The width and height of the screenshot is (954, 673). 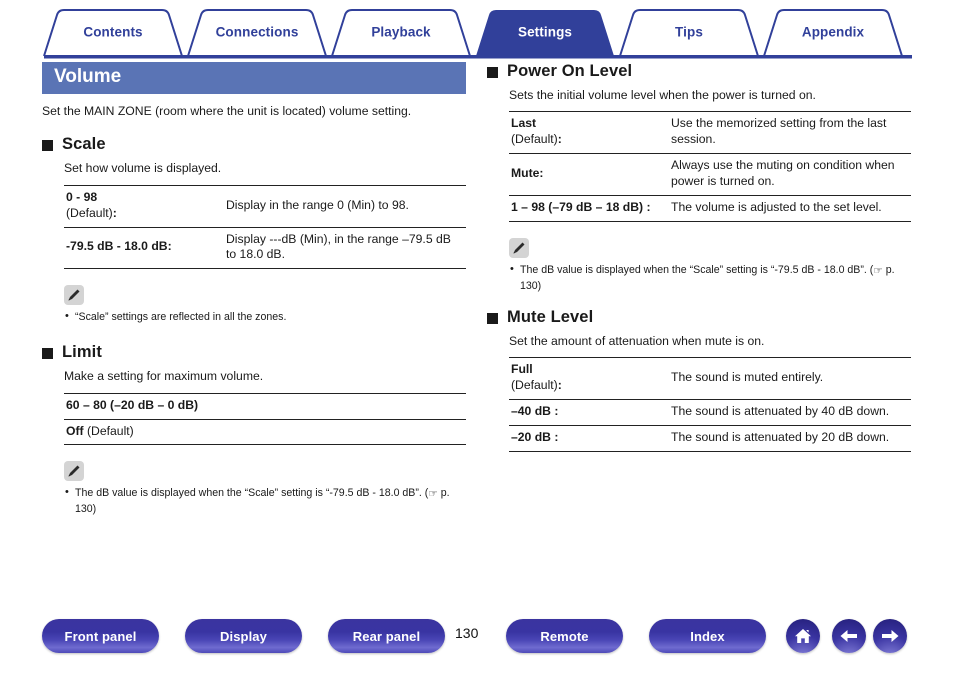 I want to click on tab-playback: Playback, so click(x=400, y=32).